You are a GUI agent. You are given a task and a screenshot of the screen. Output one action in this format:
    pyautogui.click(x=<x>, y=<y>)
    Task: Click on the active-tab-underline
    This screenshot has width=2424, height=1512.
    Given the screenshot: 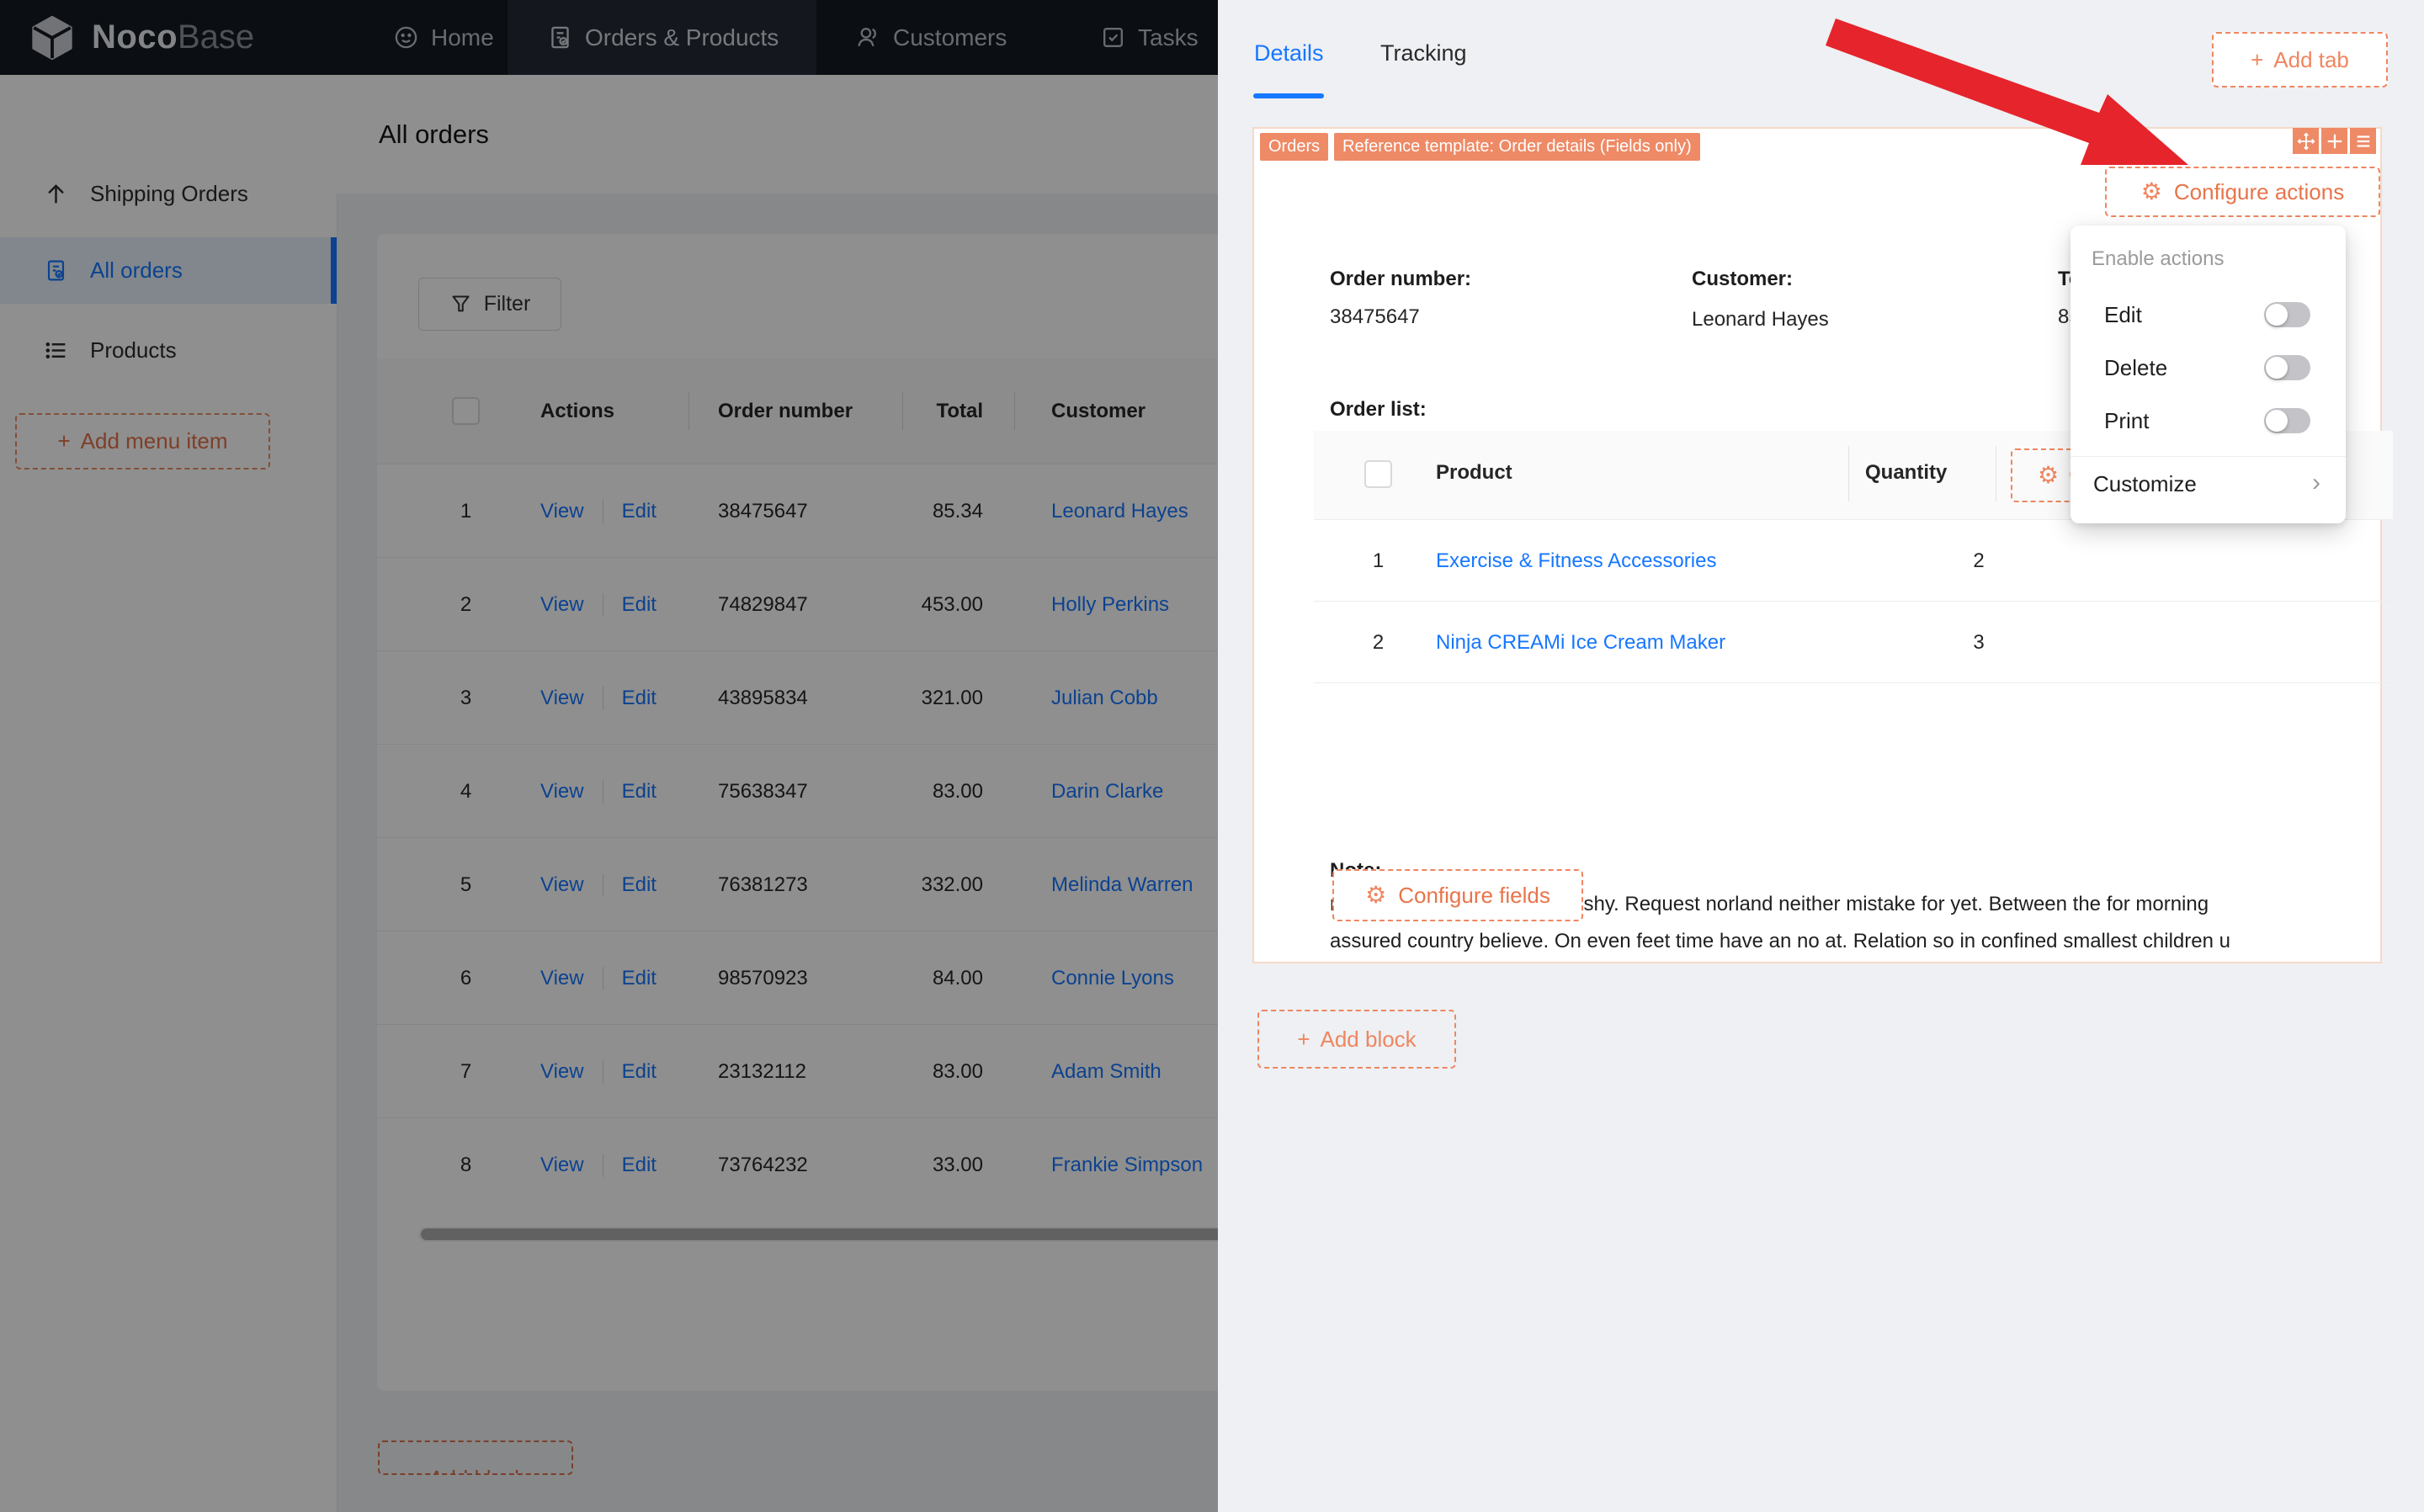 What is the action you would take?
    pyautogui.click(x=1288, y=95)
    